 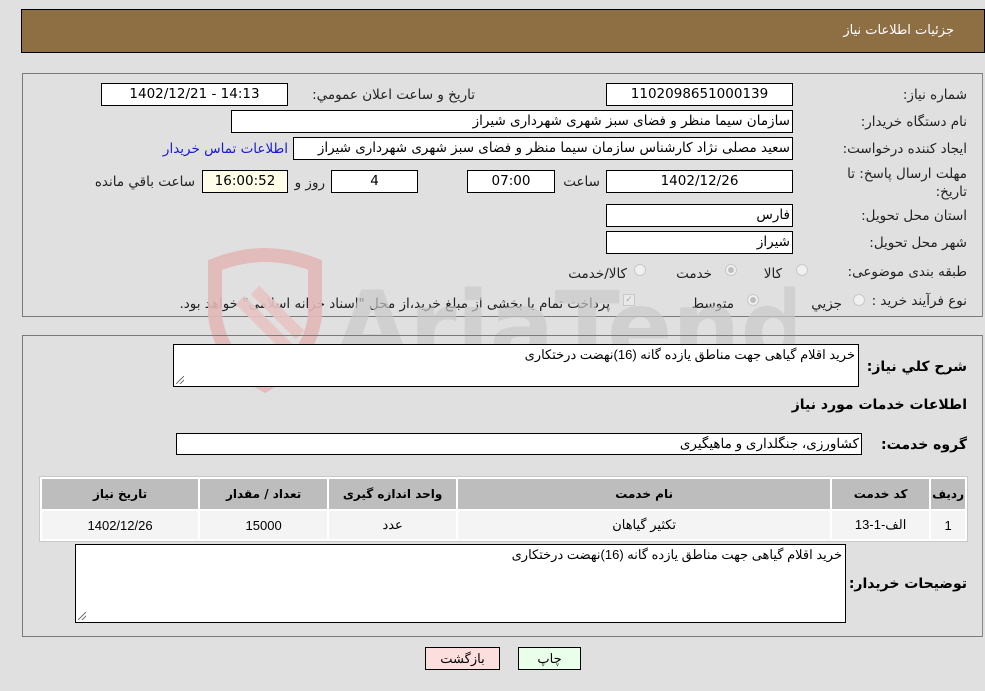 What do you see at coordinates (225, 149) in the screenshot?
I see `buyer-contact-link: اطلاعات تماس خریدار` at bounding box center [225, 149].